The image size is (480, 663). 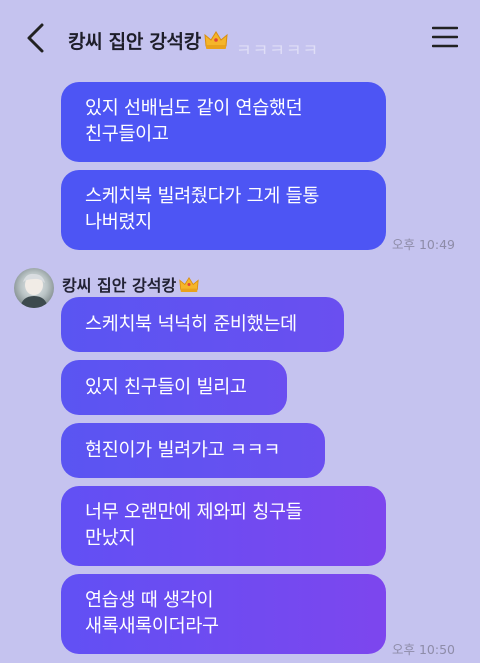 I want to click on message-bubble-outgoing: 있지 선배님도 같이 연습했던 친구들이고, so click(x=223, y=122).